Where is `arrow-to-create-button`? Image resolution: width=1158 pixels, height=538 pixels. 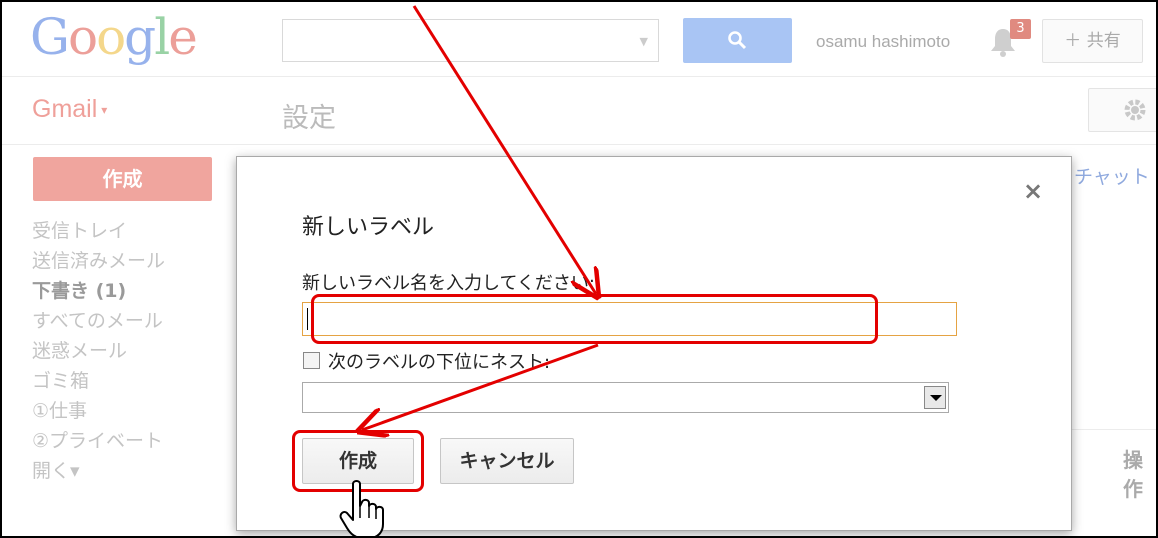
arrow-to-create-button is located at coordinates (480, 386).